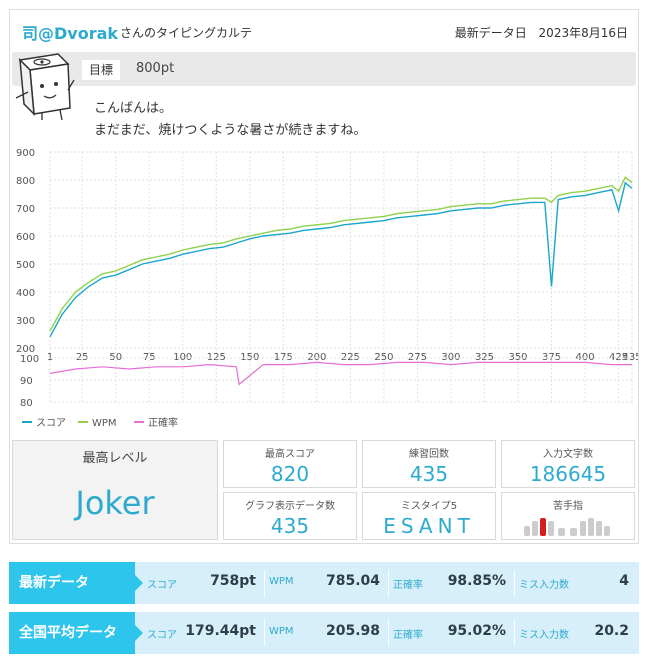  Describe the element at coordinates (576, 633) in the screenshot. I see `national-miss-cell: ミス入力数 20.2` at that location.